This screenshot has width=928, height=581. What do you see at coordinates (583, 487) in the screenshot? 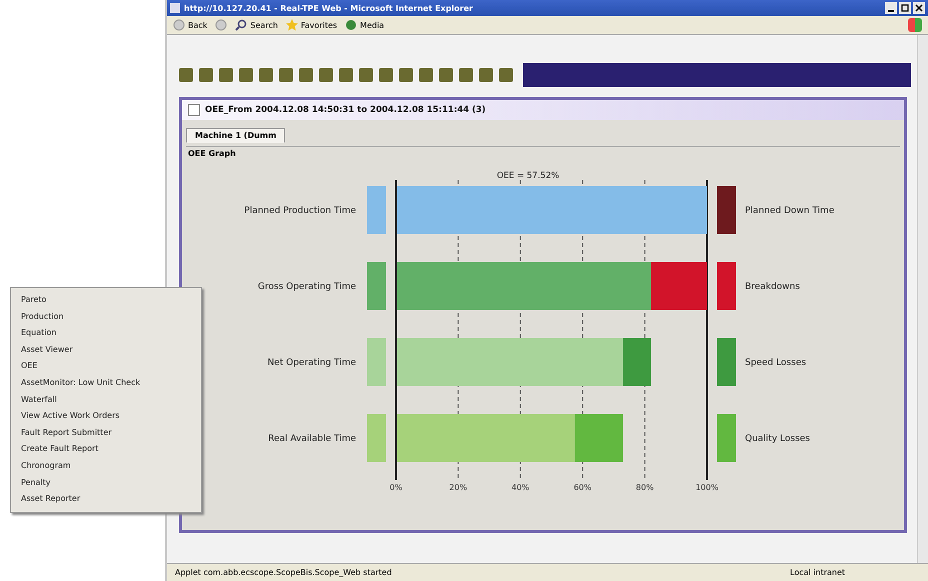
I see `tick-label: 60%` at bounding box center [583, 487].